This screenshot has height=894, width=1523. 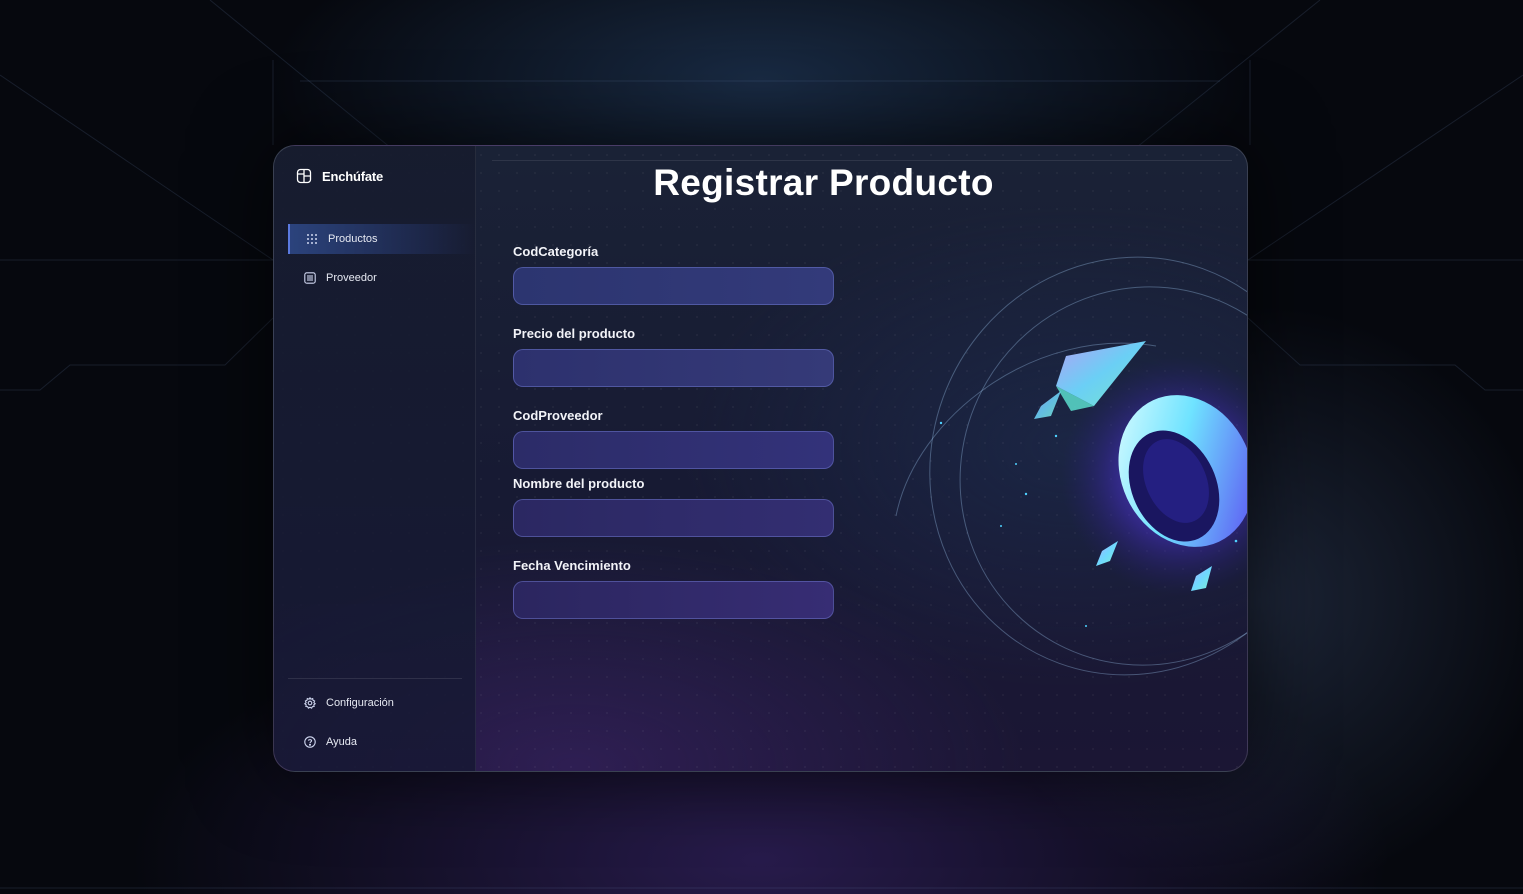 I want to click on brand: Enchúfate, so click(x=339, y=176).